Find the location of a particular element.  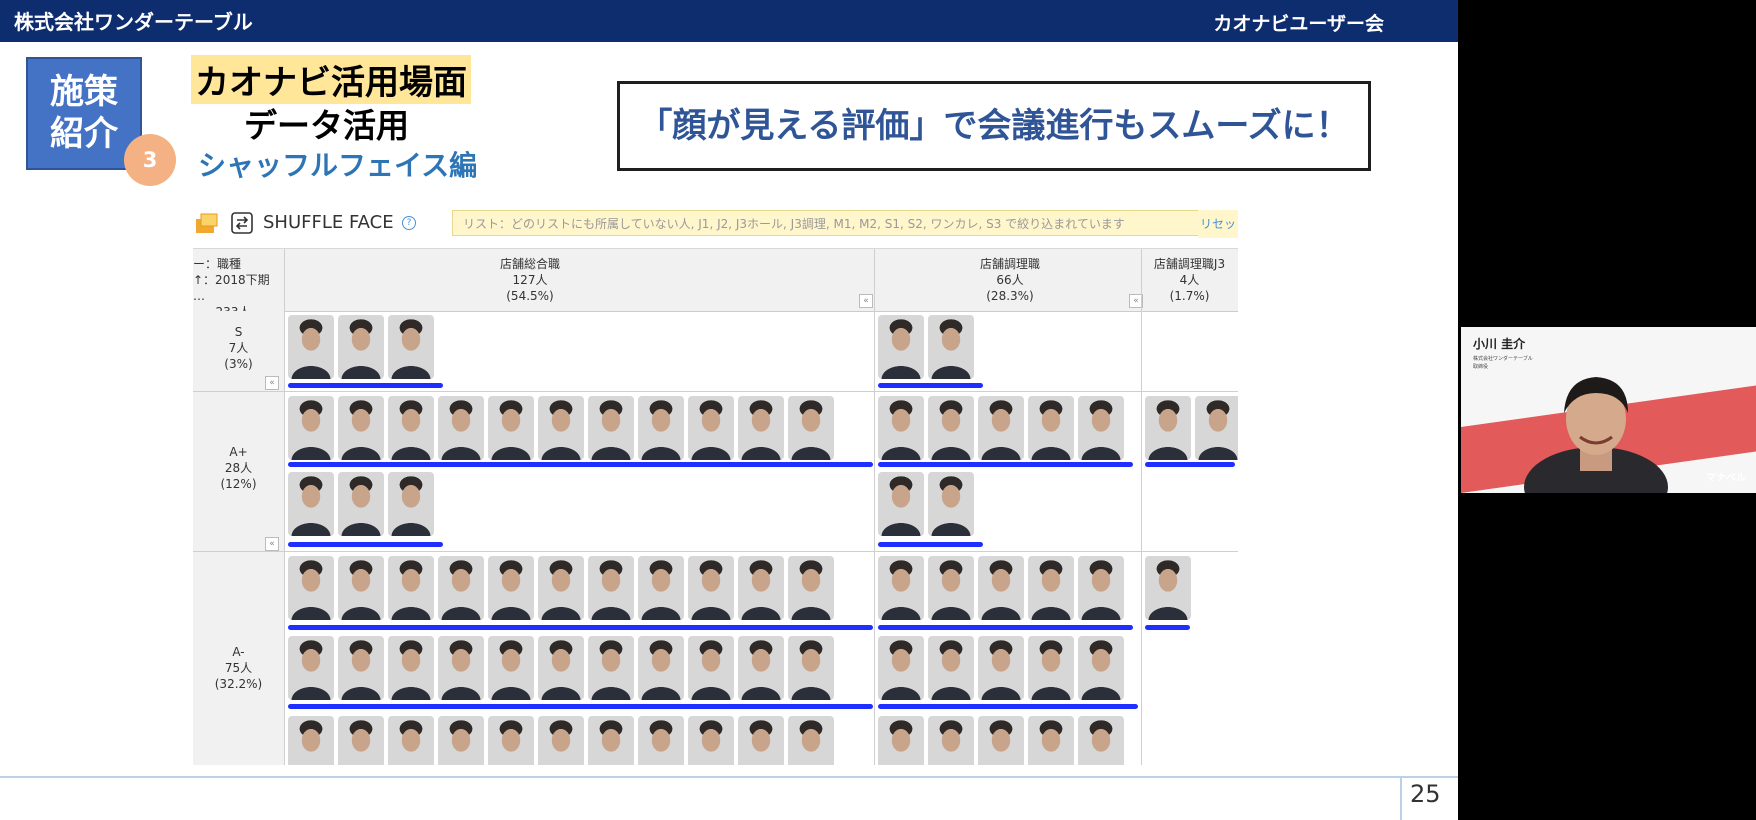

slide-header-bar: 株式会社ワンダーテーブル カオナビユーザー会 is located at coordinates (729, 21).